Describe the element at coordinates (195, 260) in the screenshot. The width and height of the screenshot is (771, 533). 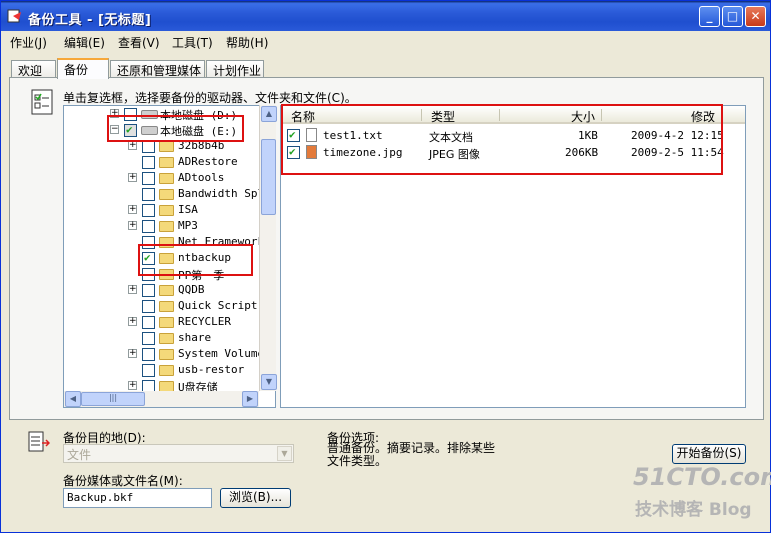
I see `highlight-box-folder` at that location.